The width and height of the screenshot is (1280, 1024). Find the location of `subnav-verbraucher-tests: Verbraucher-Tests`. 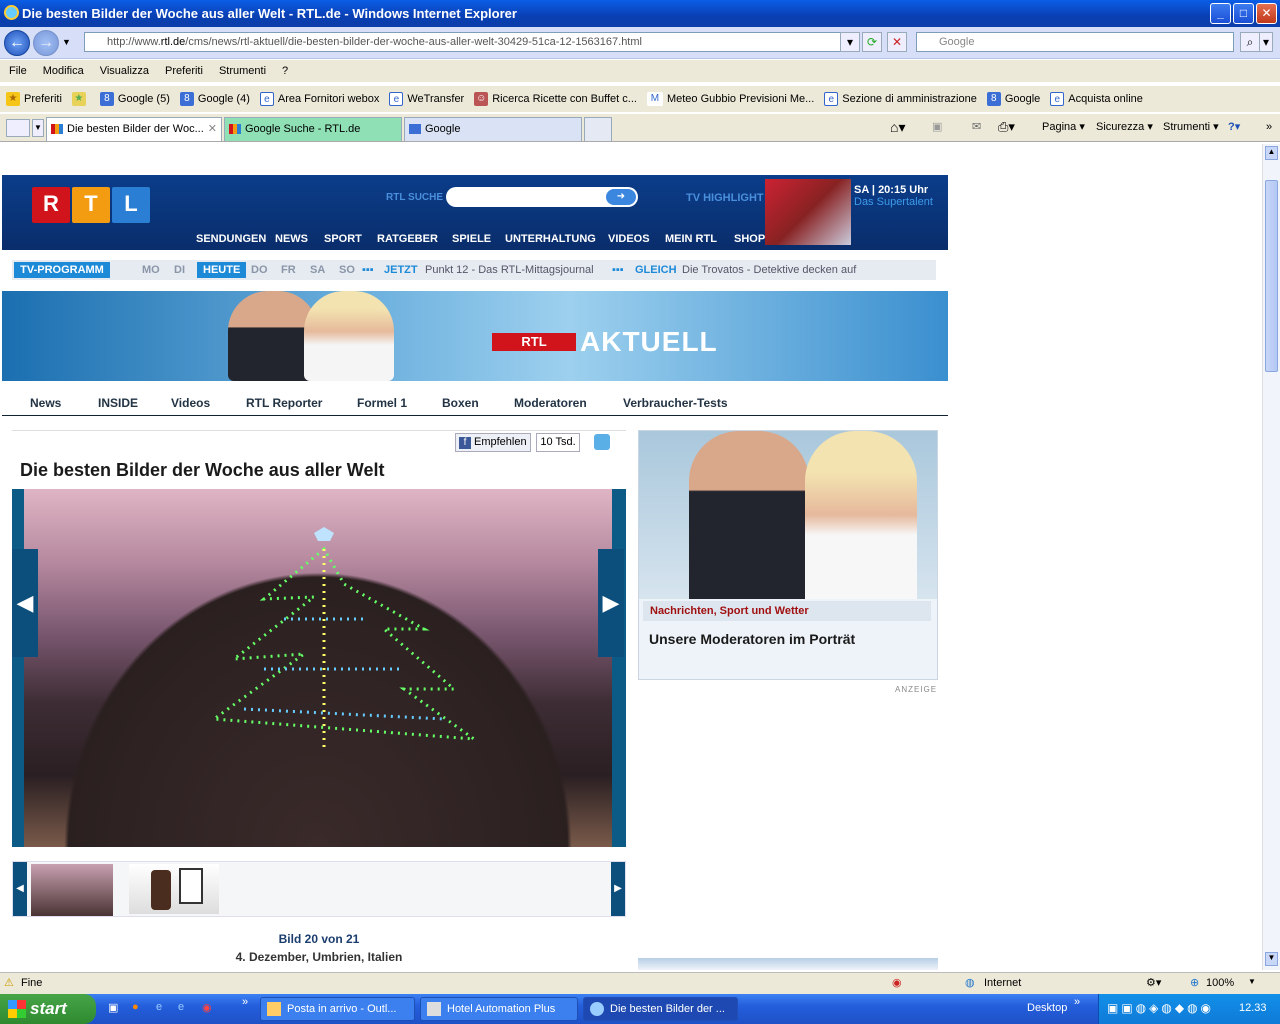

subnav-verbraucher-tests: Verbraucher-Tests is located at coordinates (675, 403).